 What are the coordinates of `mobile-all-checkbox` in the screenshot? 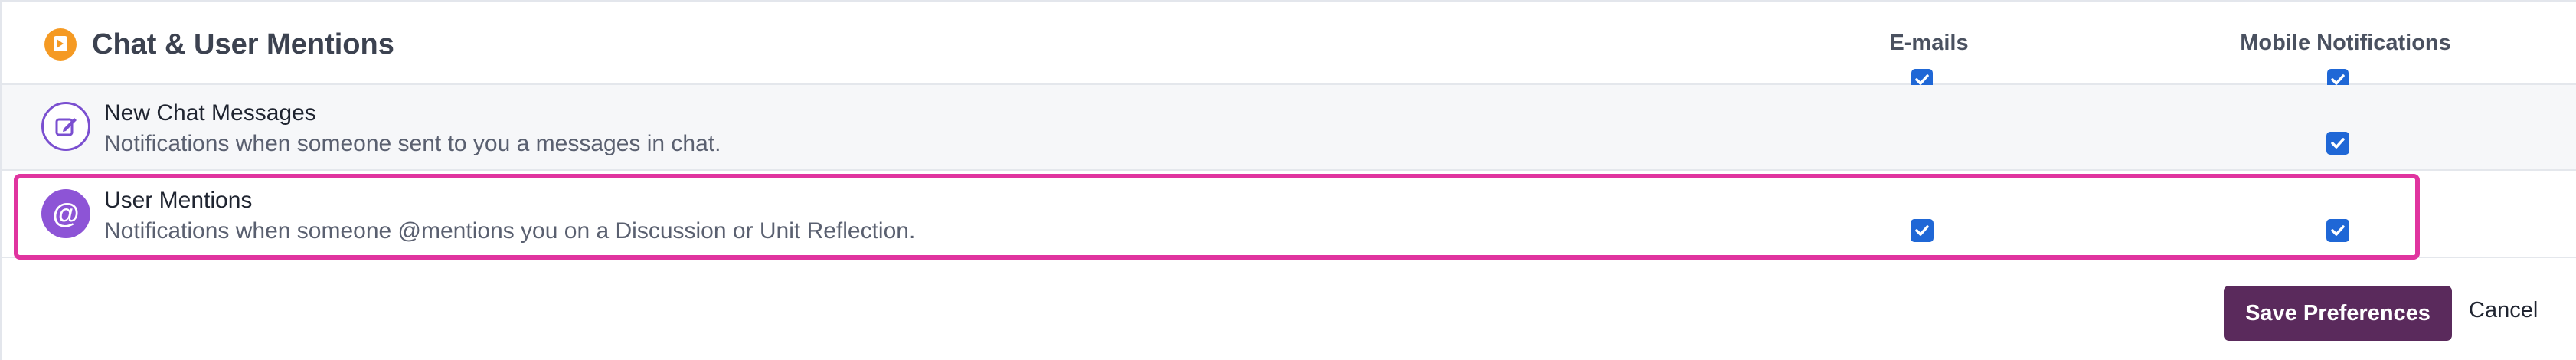 It's located at (2338, 77).